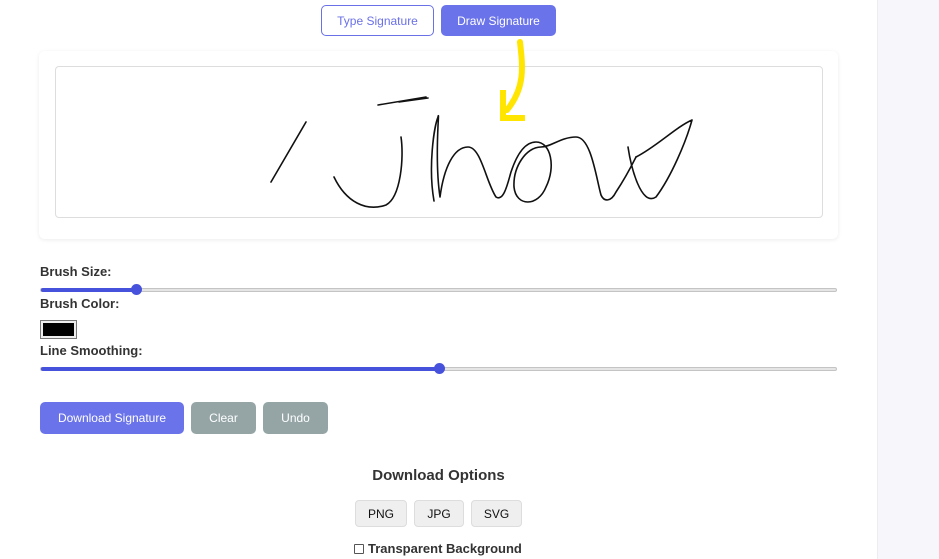 This screenshot has width=939, height=559. Describe the element at coordinates (112, 418) in the screenshot. I see `download-signature-button: Download Signature` at that location.